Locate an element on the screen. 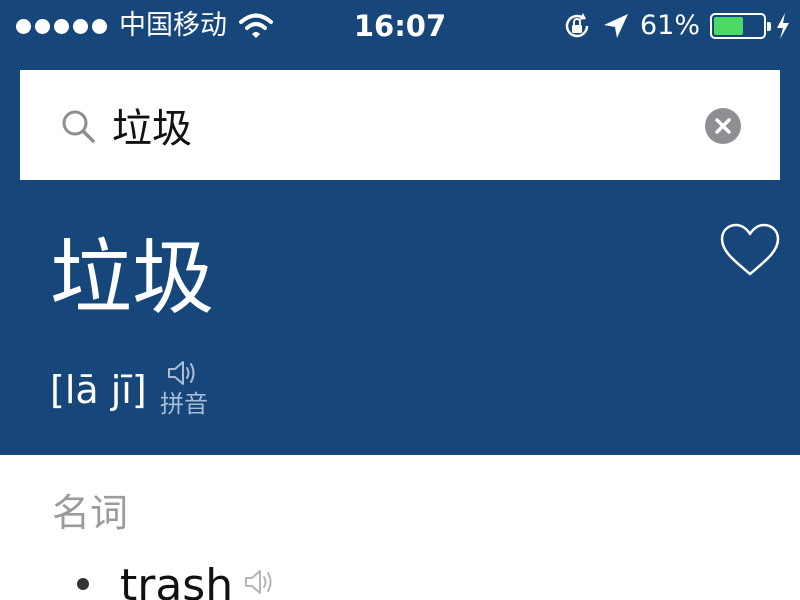 The height and width of the screenshot is (600, 800). search-icon is located at coordinates (78, 126).